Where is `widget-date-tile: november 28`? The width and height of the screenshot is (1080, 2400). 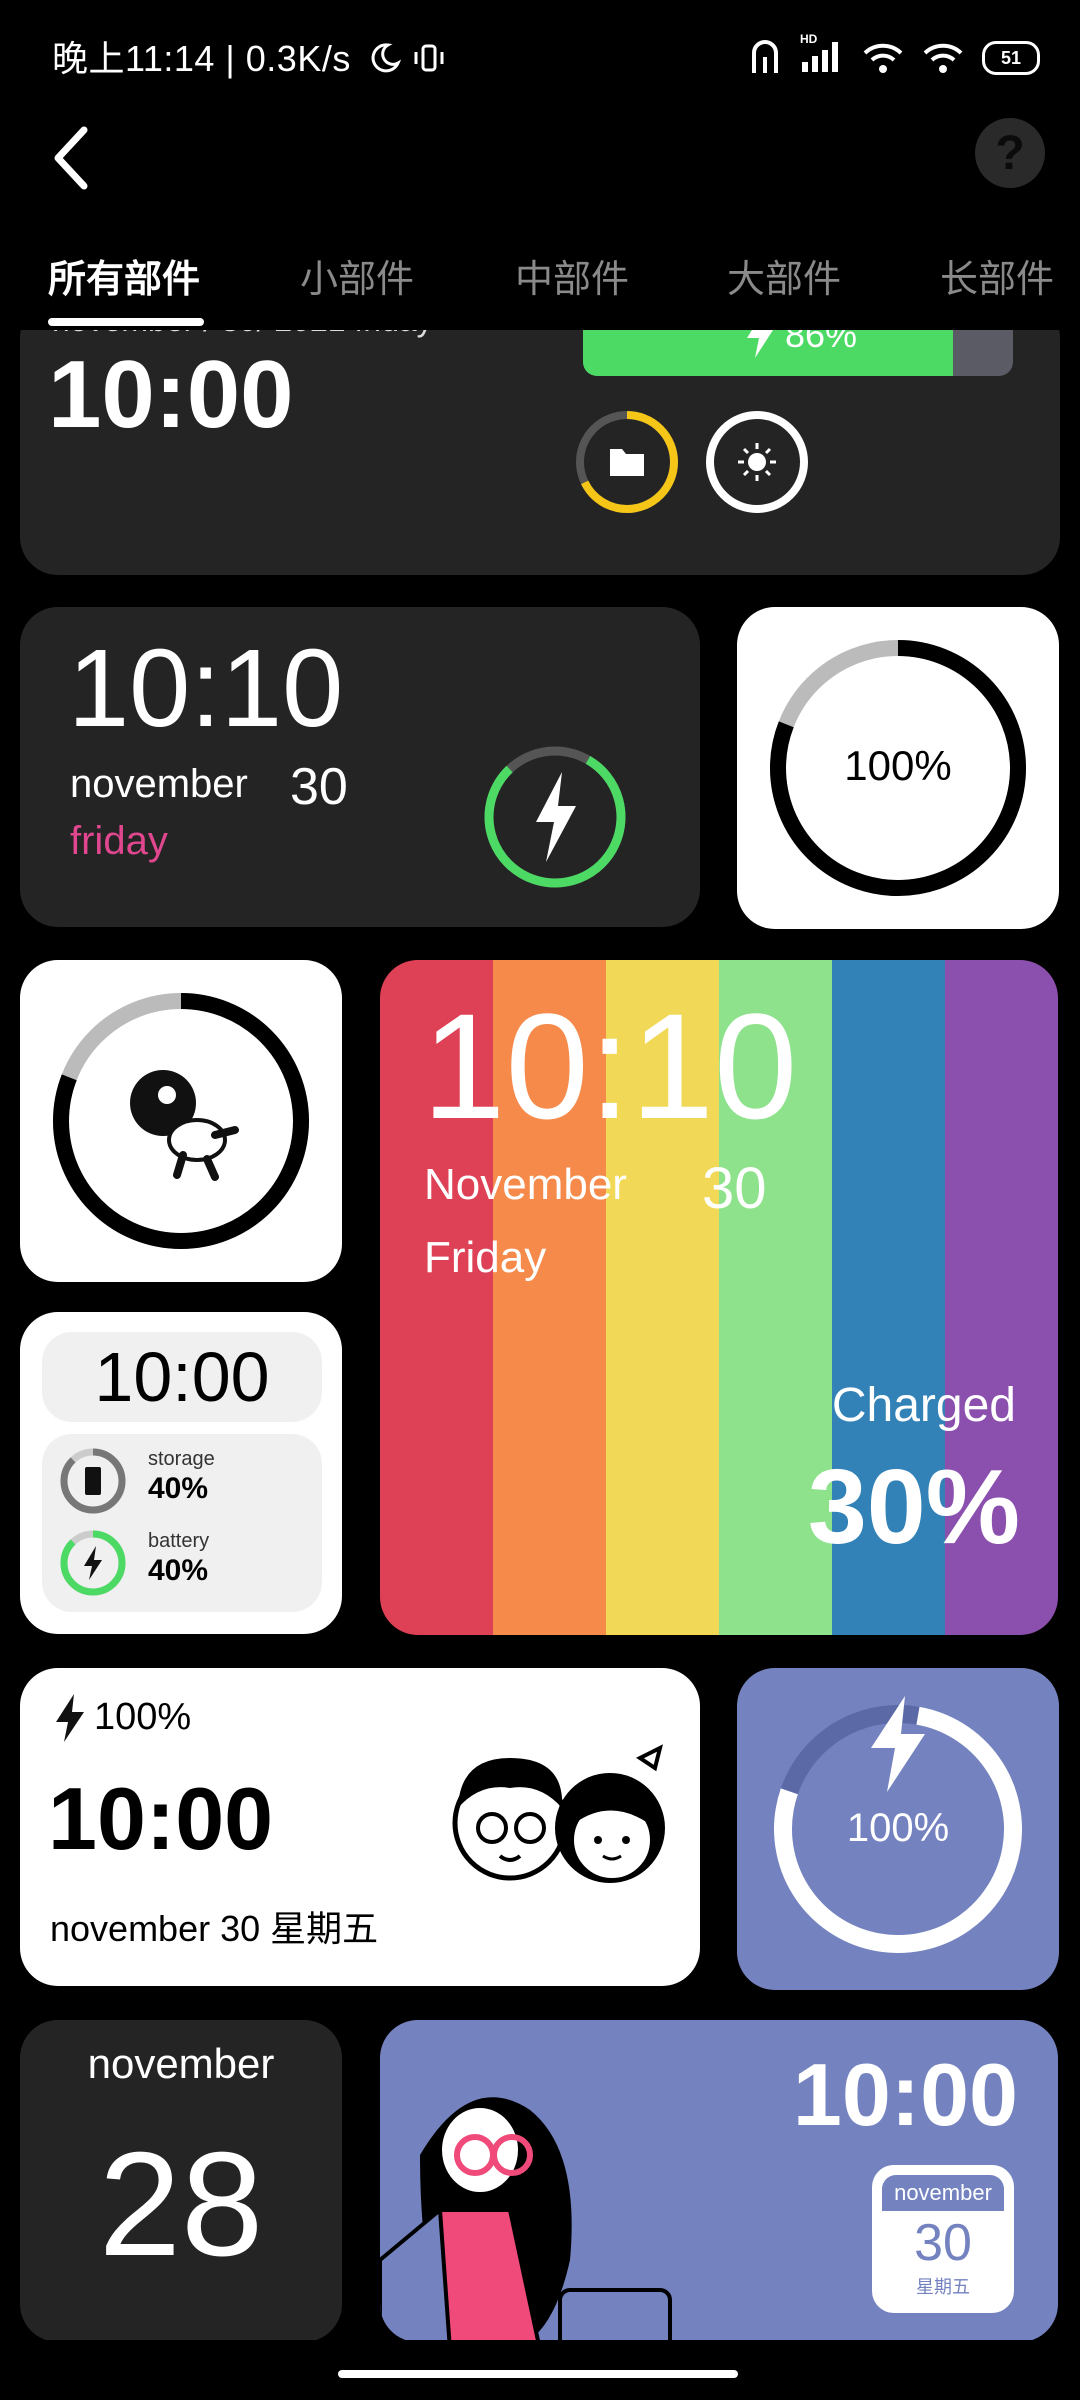
widget-date-tile: november 28 is located at coordinates (181, 2180).